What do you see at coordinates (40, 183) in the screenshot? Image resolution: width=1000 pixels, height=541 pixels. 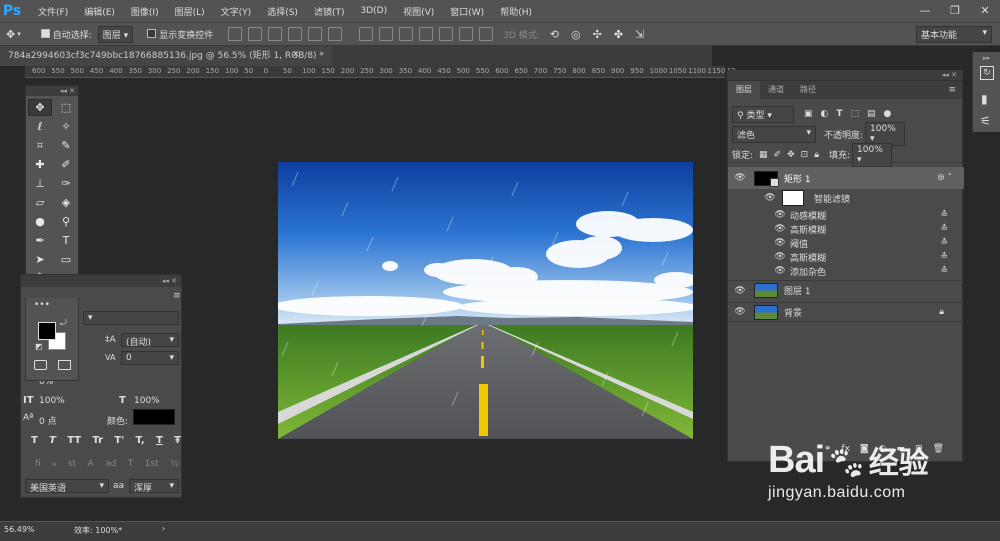 I see `clone-stamp-tool-icon: ⊥` at bounding box center [40, 183].